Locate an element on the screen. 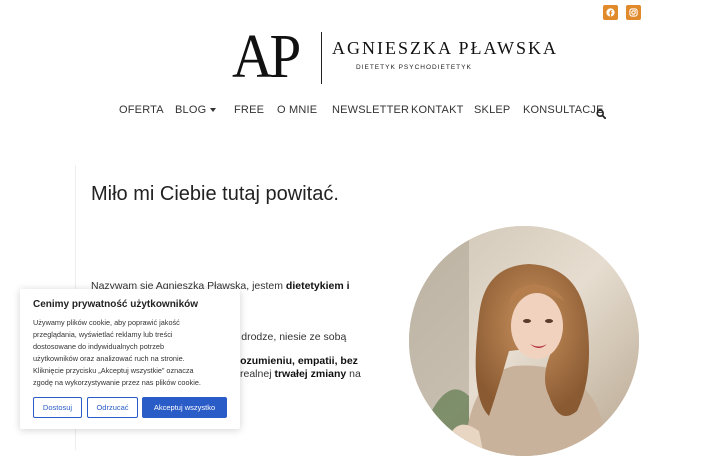  cookie-body-line: dostosowane do indywidualnych potrzeb is located at coordinates (99, 346).